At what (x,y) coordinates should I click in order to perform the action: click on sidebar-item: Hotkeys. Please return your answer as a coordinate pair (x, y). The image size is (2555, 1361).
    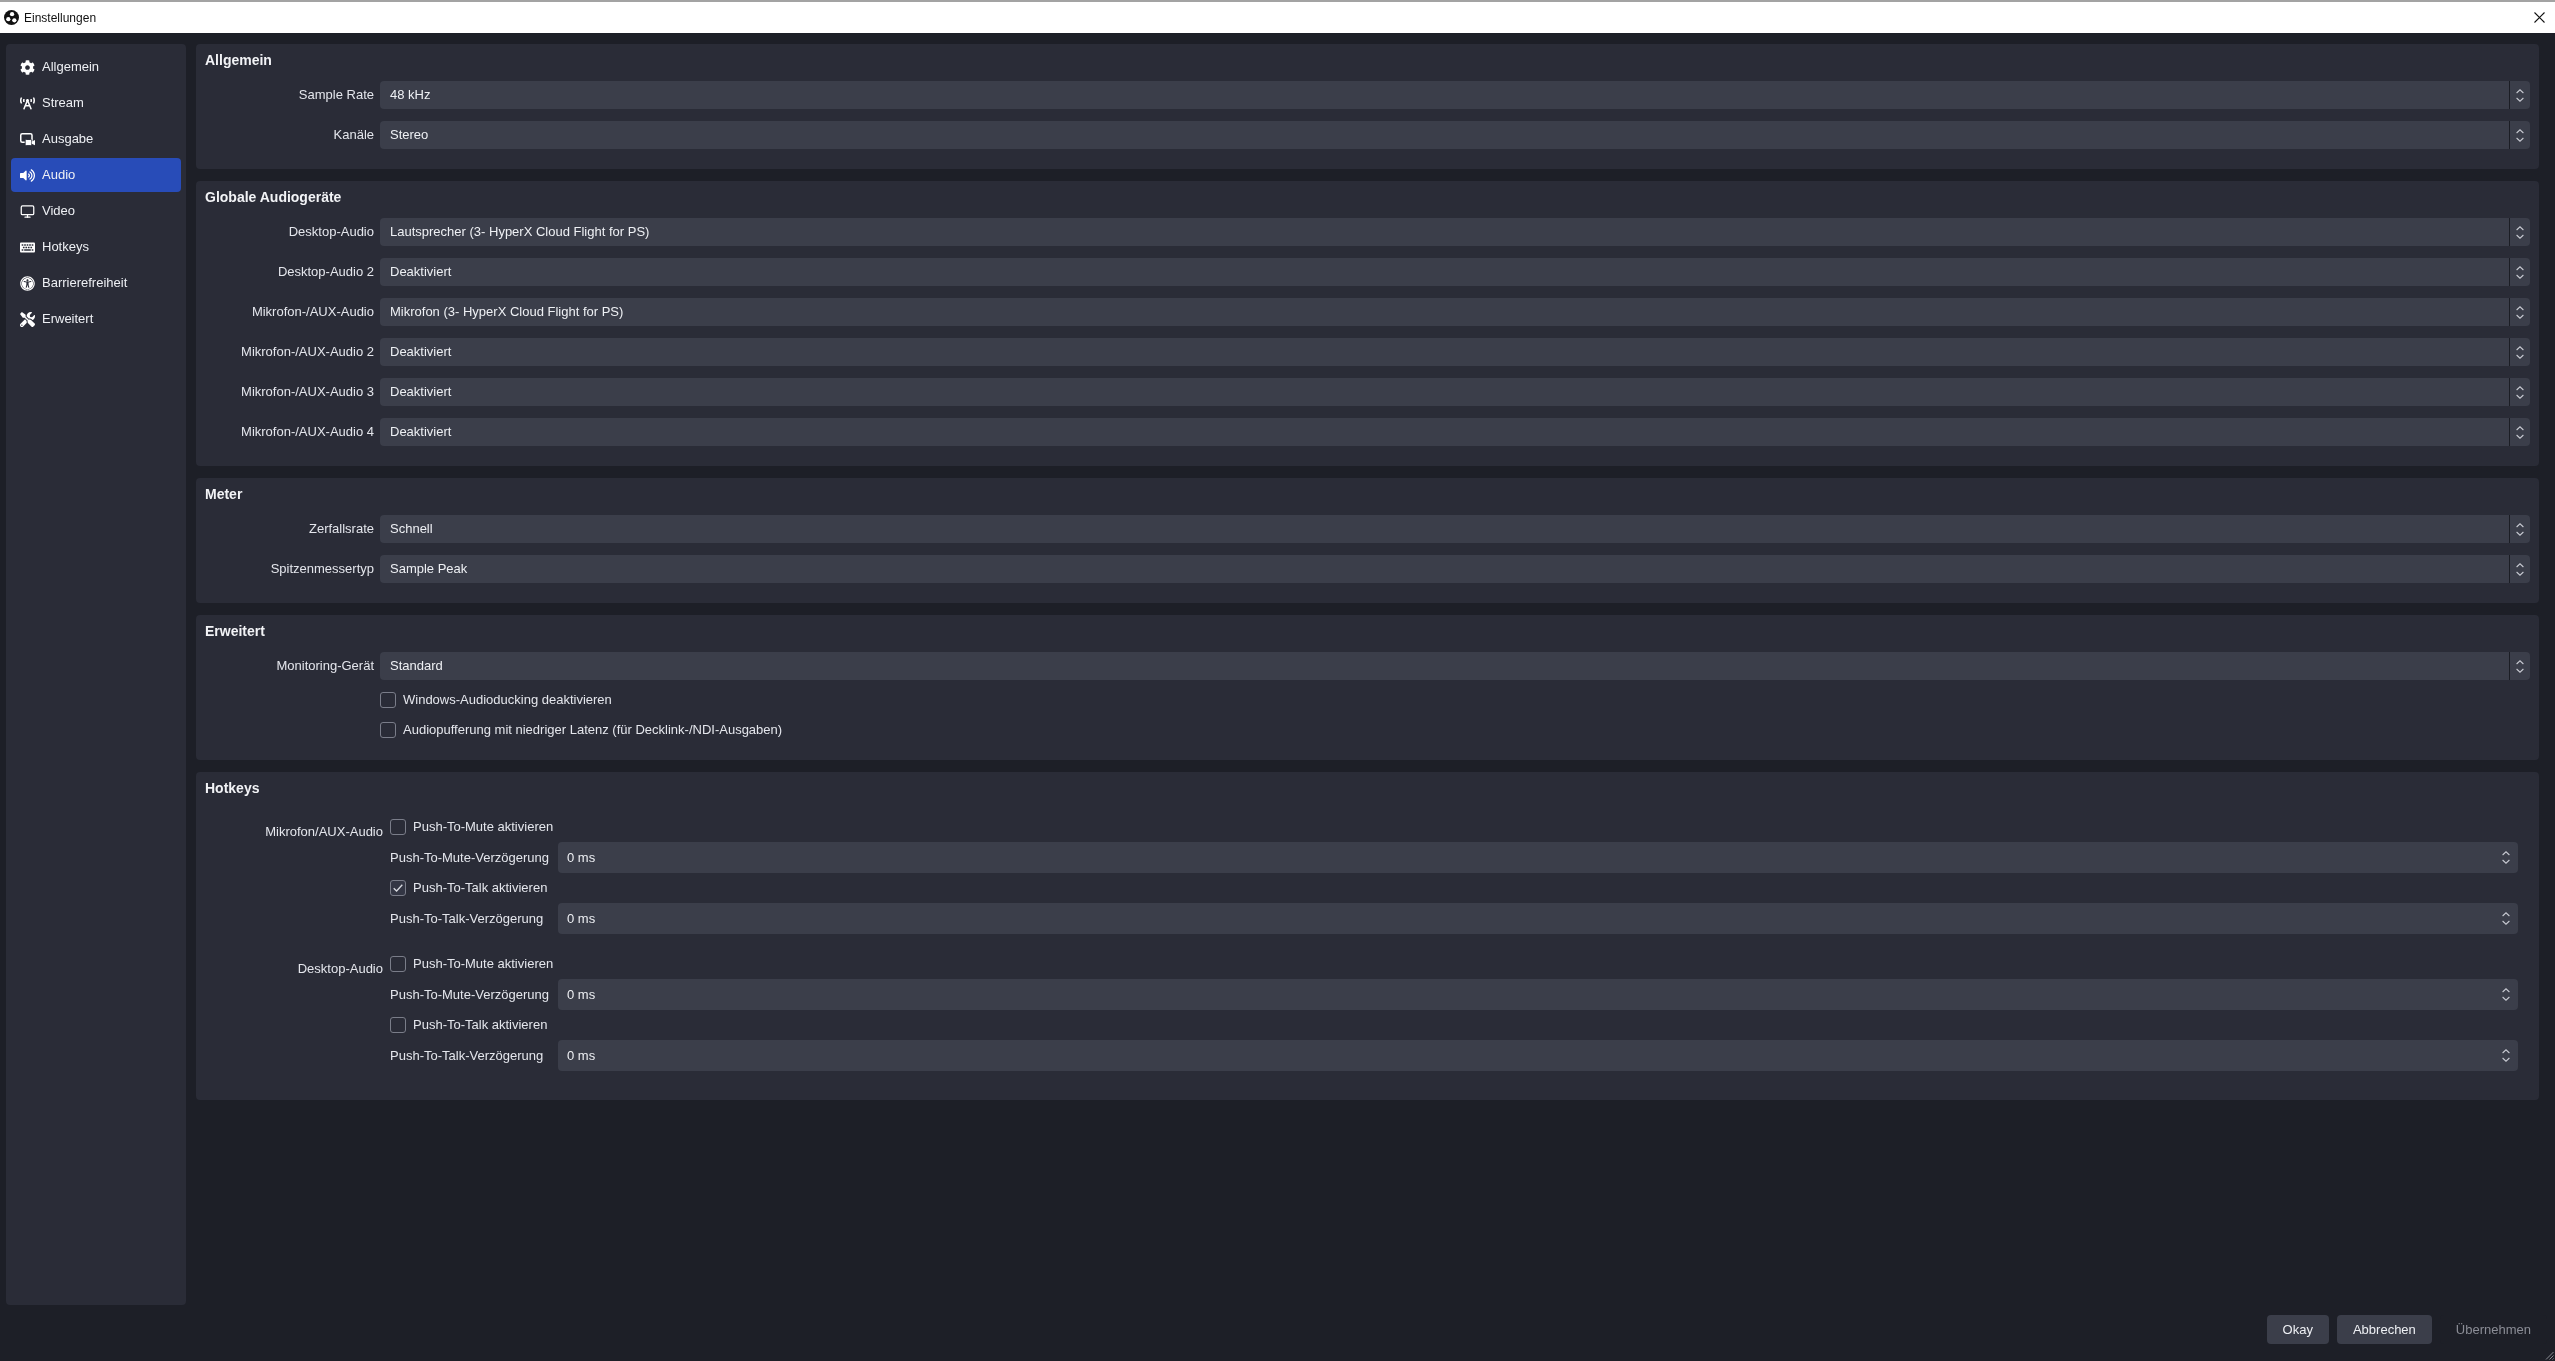
    Looking at the image, I should click on (96, 247).